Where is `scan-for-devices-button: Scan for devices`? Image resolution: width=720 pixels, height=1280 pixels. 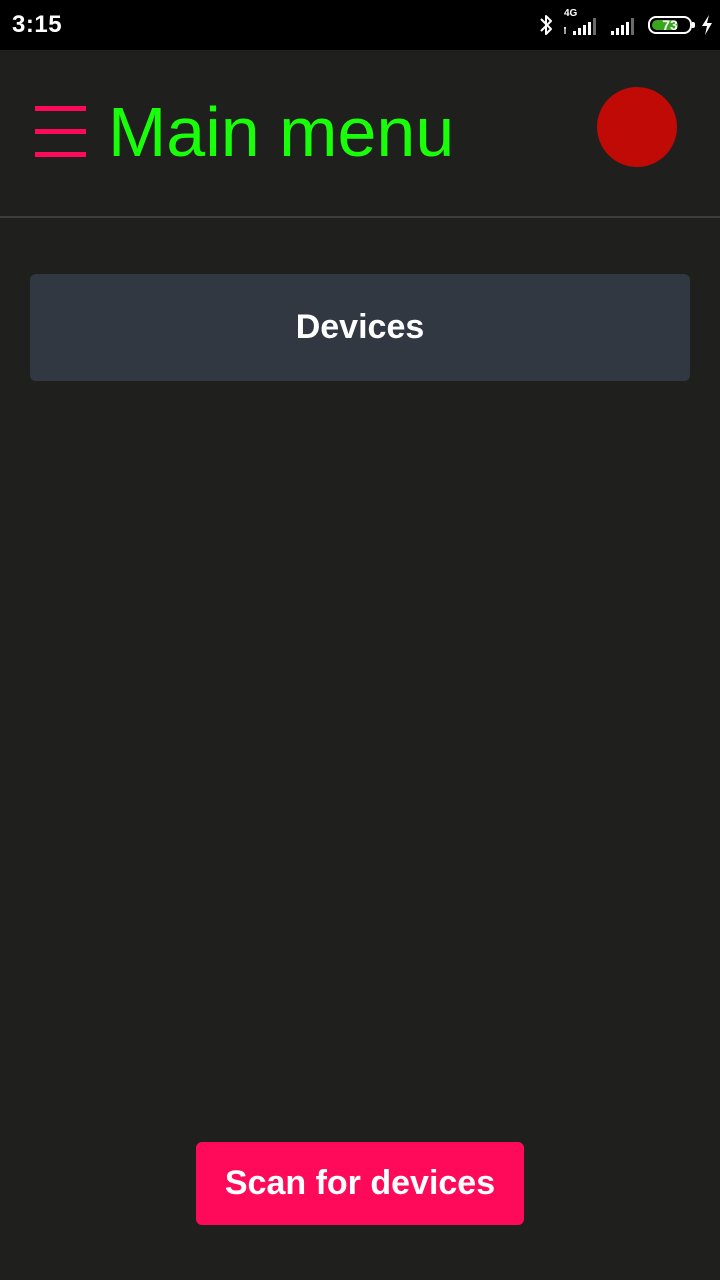
scan-for-devices-button: Scan for devices is located at coordinates (360, 1183).